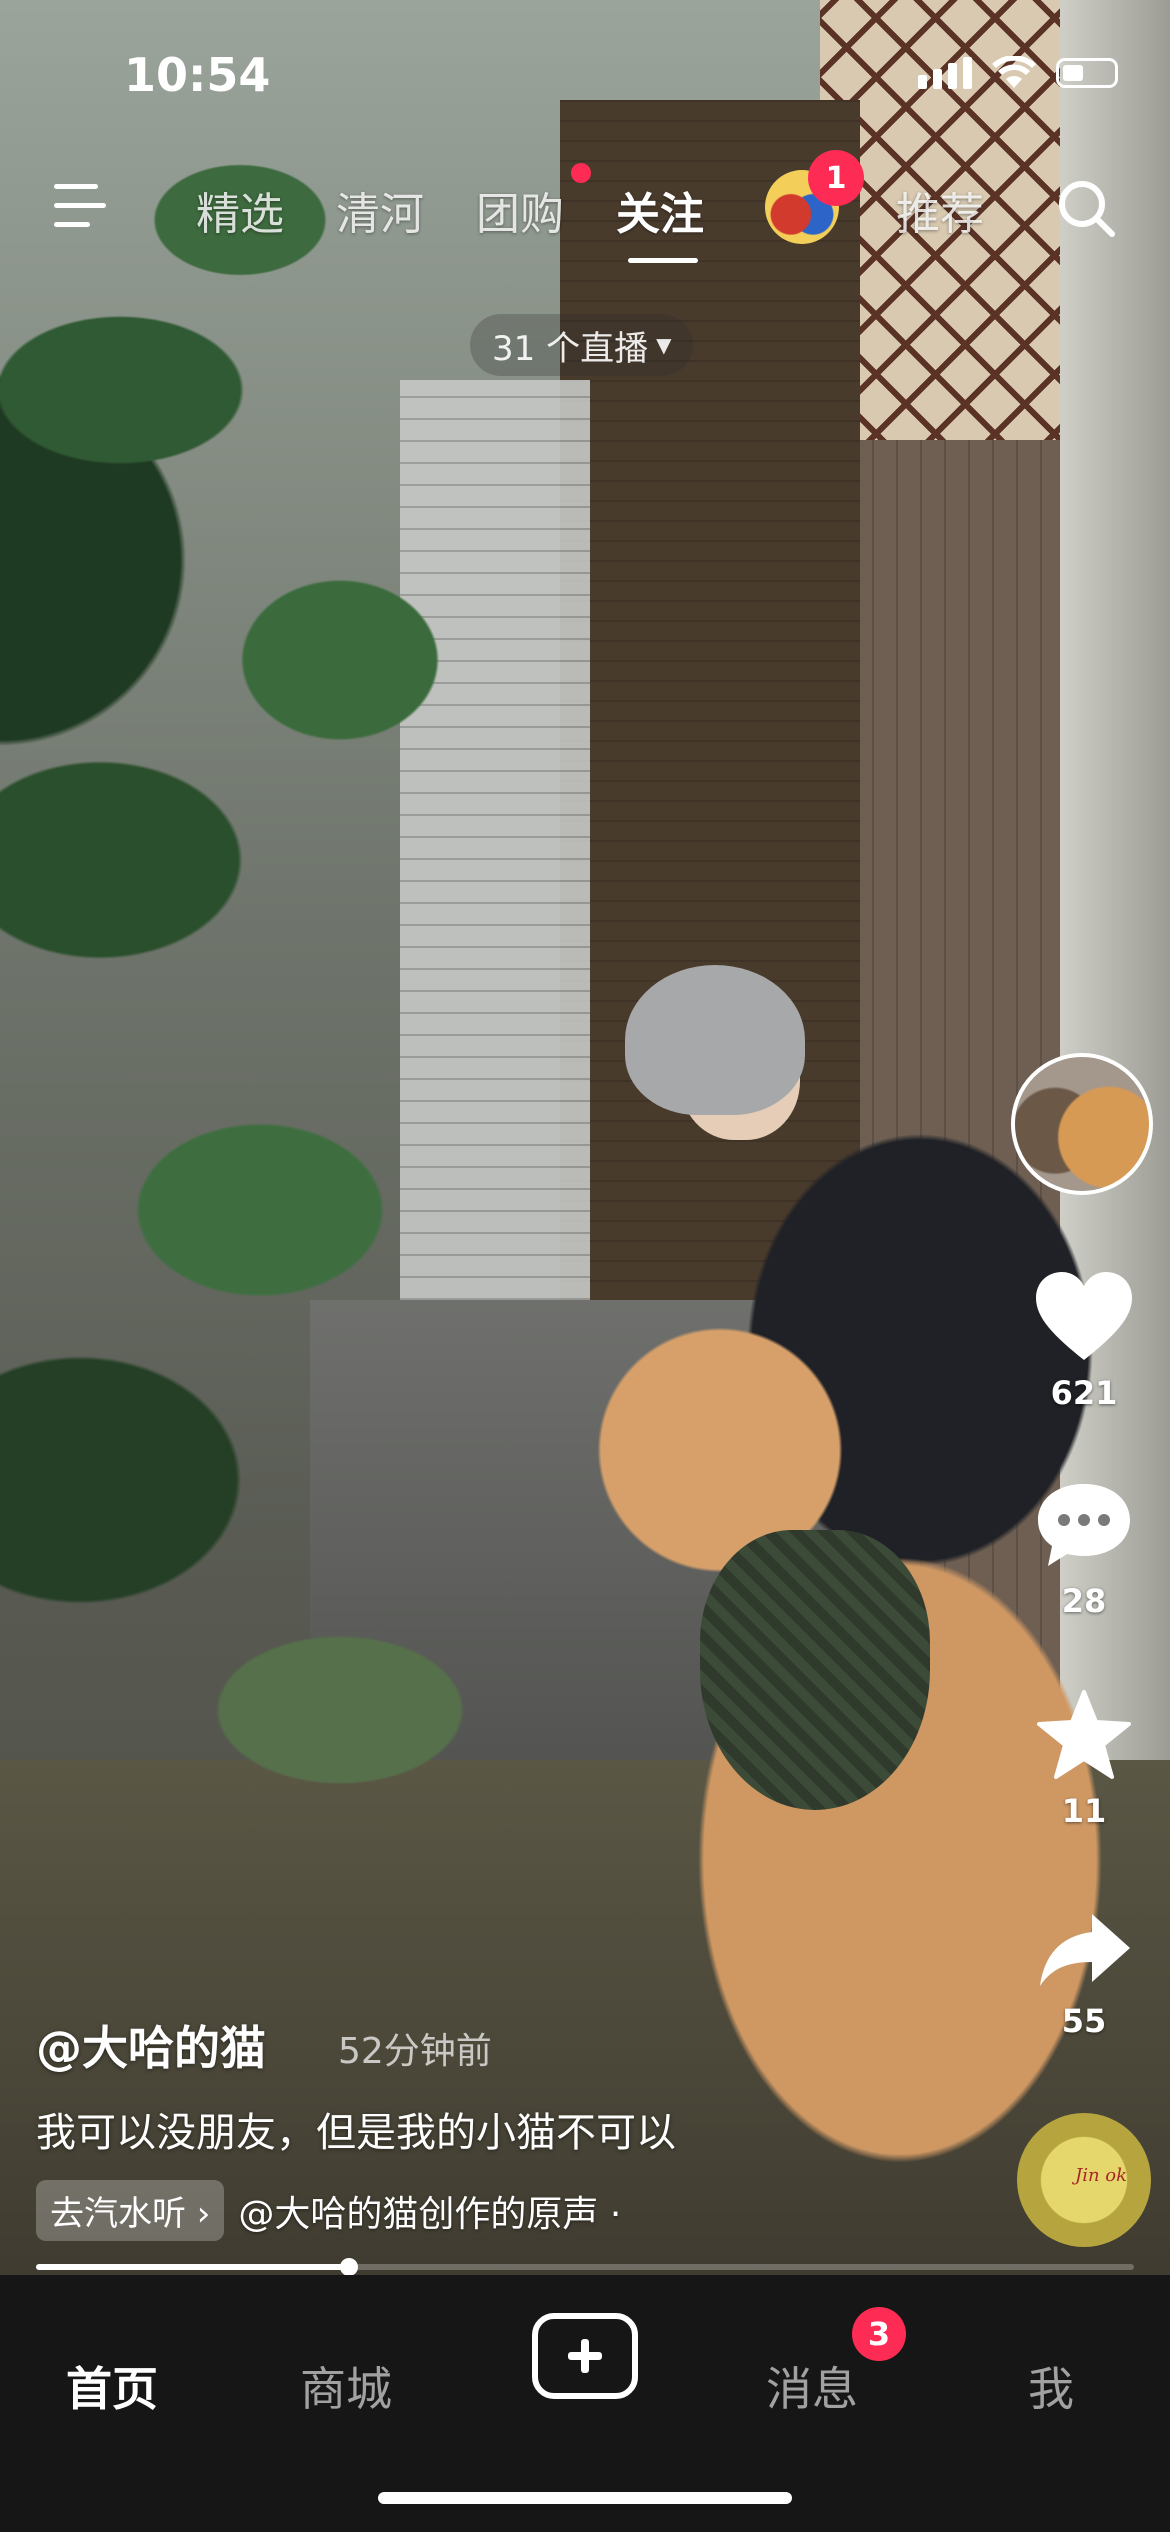  Describe the element at coordinates (1101, 2175) in the screenshot. I see `music-disc-logo: Jin ok` at that location.